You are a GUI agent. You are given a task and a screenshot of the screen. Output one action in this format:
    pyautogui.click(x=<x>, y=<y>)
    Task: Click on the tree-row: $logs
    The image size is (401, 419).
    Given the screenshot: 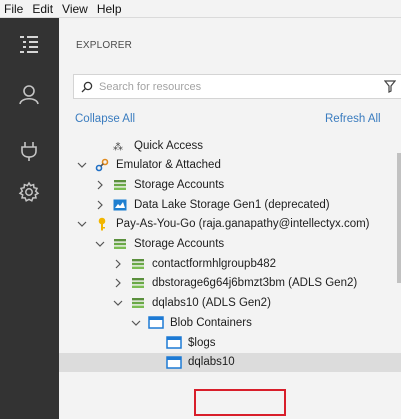 What is the action you would take?
    pyautogui.click(x=230, y=342)
    